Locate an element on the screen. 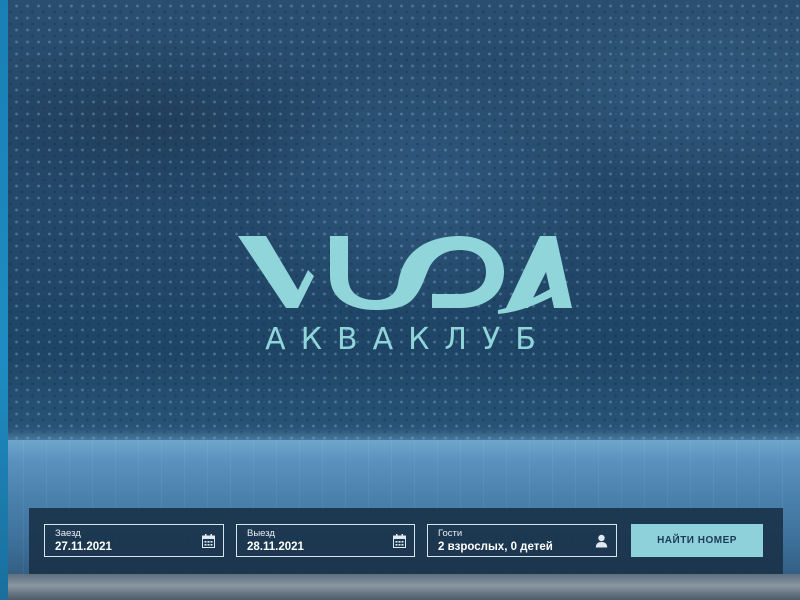  brand-subtitle: АКВАКЛУБ is located at coordinates (408, 339).